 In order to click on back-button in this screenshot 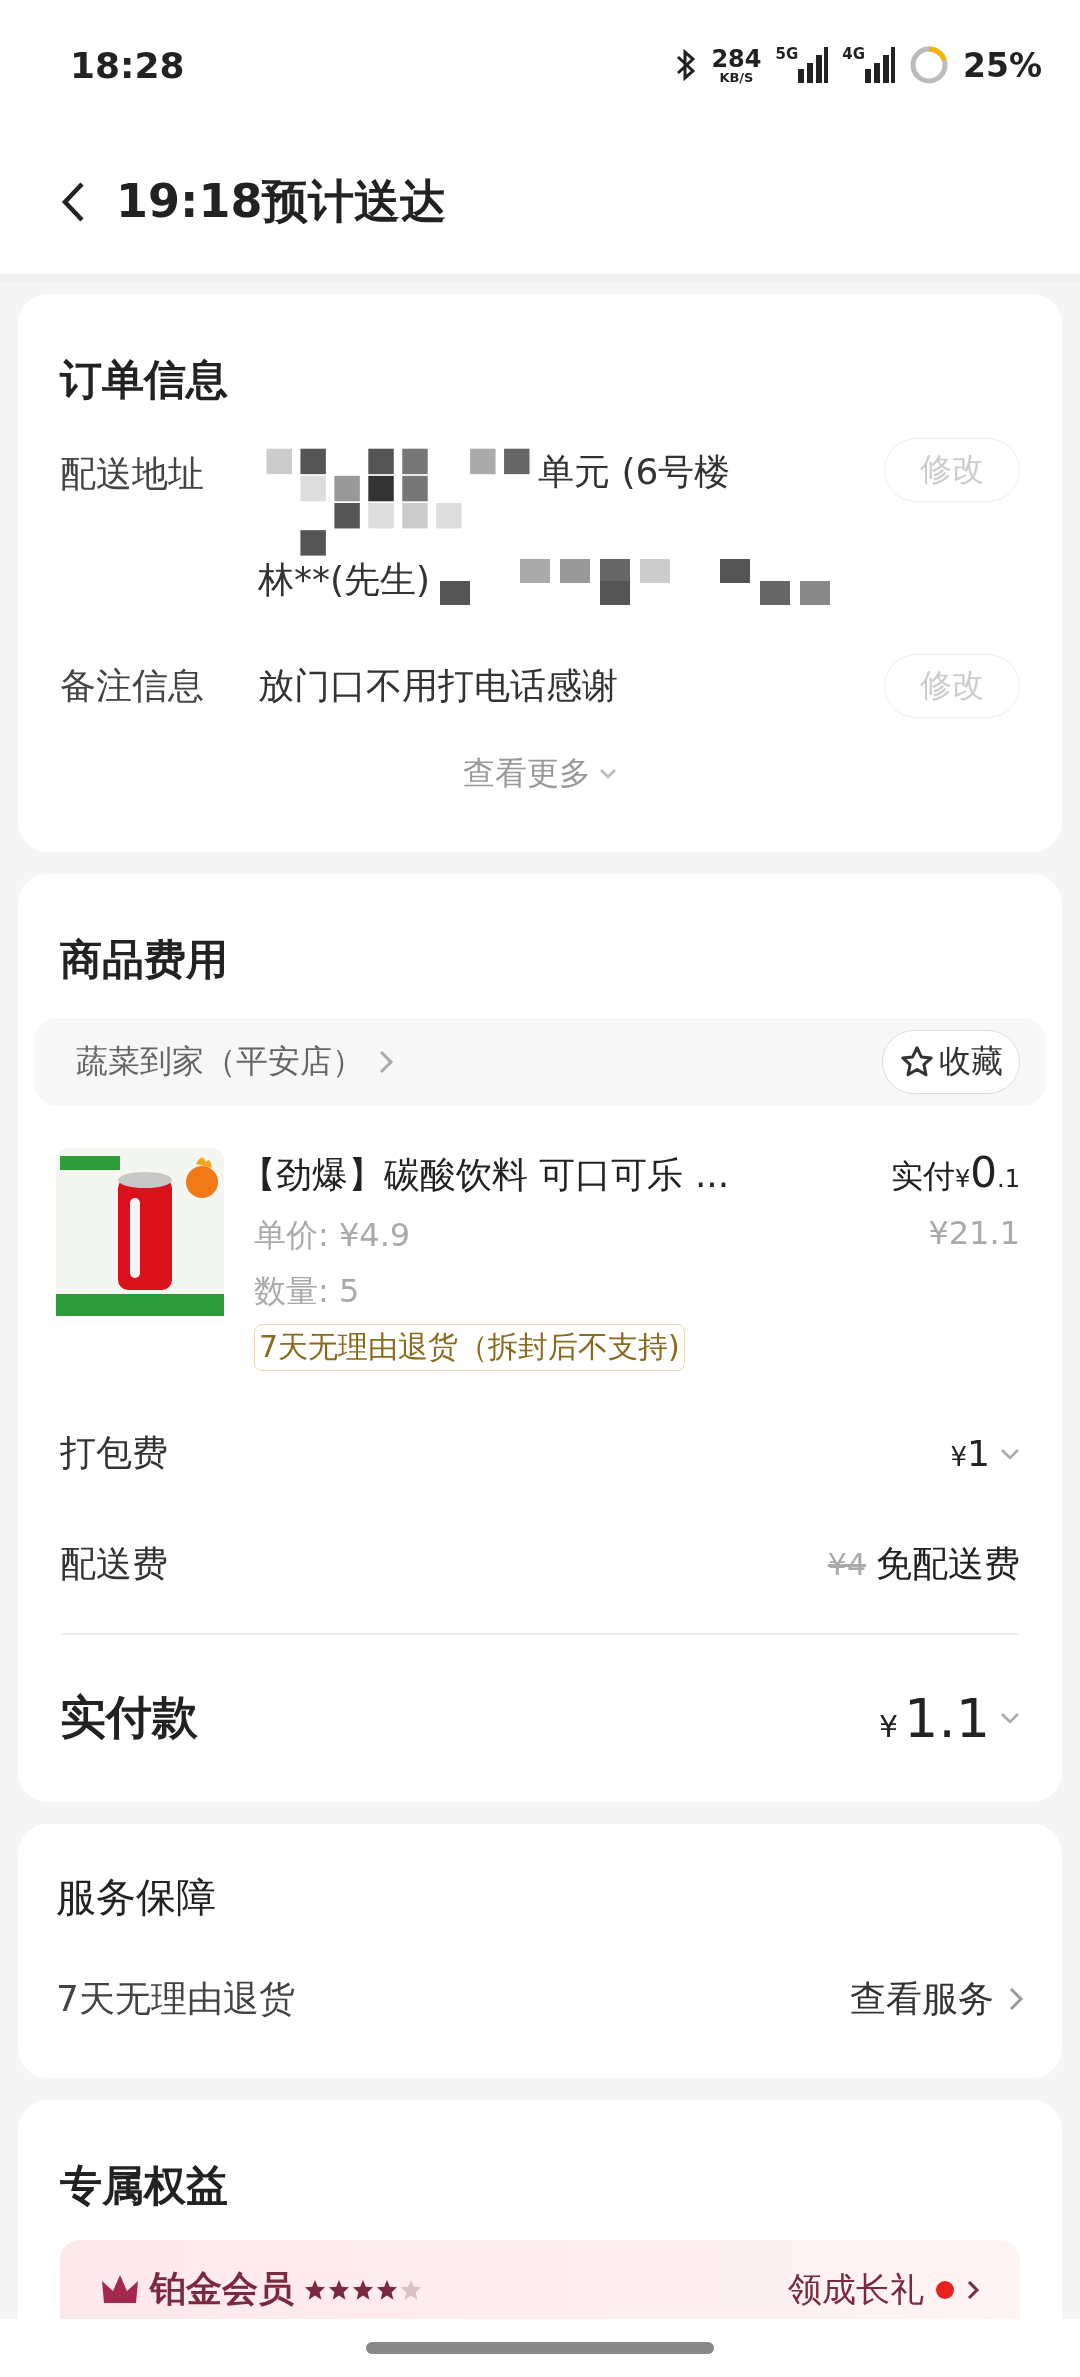, I will do `click(73, 202)`.